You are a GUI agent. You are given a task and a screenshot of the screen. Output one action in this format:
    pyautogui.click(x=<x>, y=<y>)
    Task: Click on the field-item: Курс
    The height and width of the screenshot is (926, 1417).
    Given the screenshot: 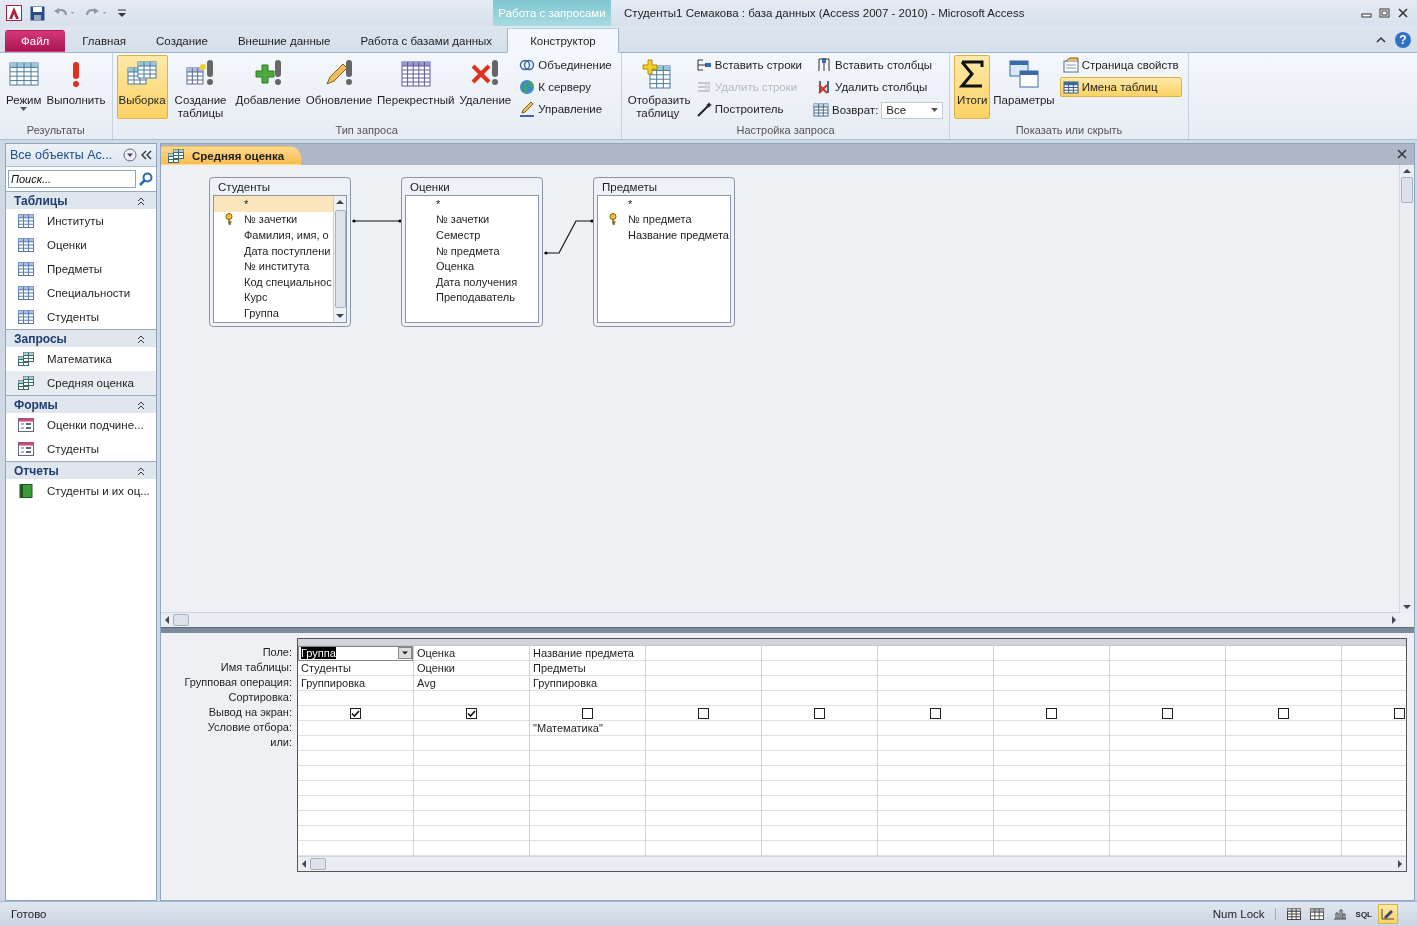 What is the action you would take?
    pyautogui.click(x=273, y=297)
    